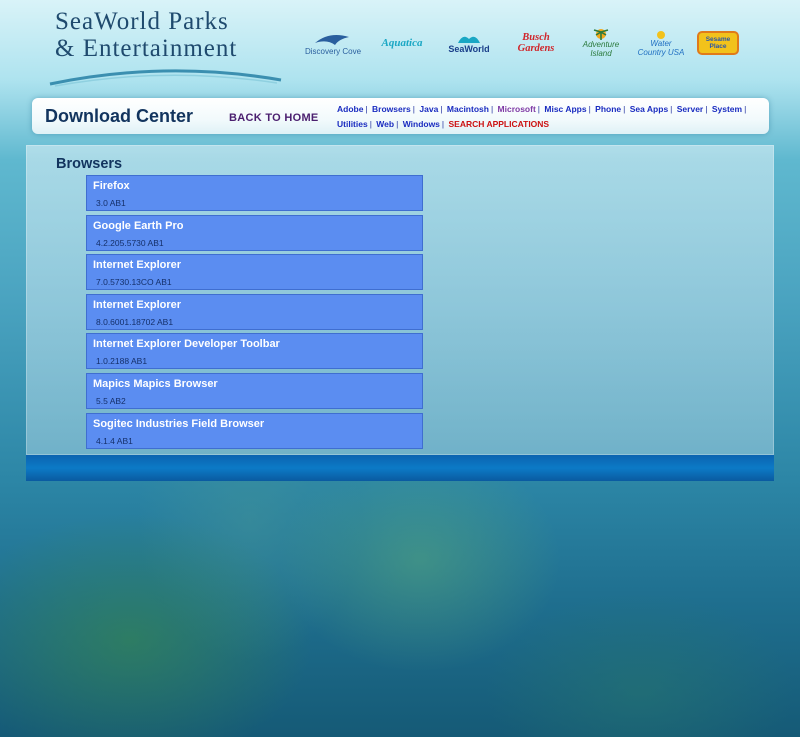  What do you see at coordinates (400, 468) in the screenshot?
I see `content-panel-footer-bar` at bounding box center [400, 468].